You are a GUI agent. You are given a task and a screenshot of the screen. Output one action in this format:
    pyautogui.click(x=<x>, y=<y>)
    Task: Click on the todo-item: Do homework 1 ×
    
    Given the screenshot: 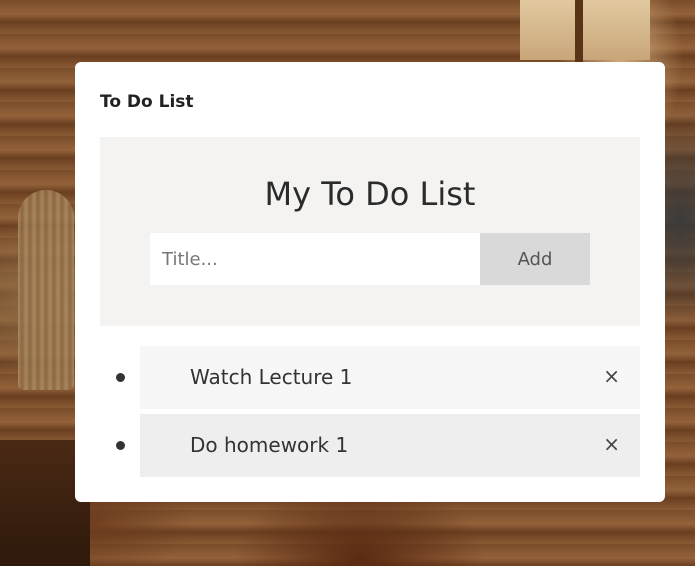 What is the action you would take?
    pyautogui.click(x=370, y=445)
    